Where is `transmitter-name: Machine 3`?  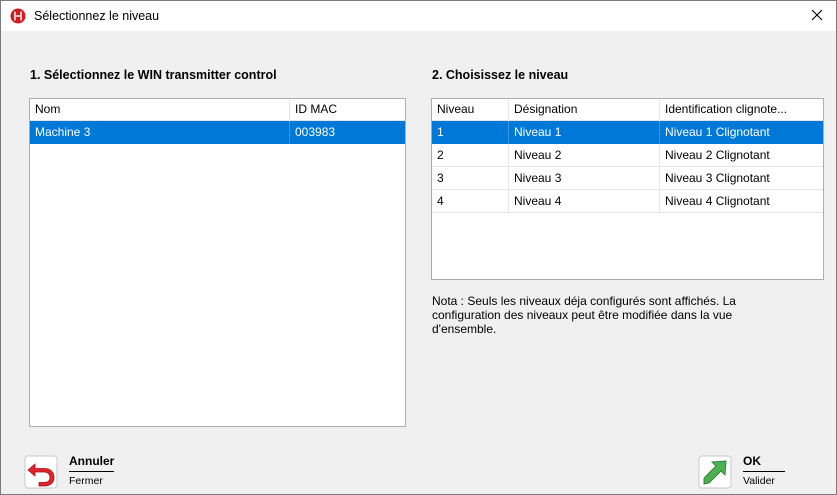
transmitter-name: Machine 3 is located at coordinates (160, 132).